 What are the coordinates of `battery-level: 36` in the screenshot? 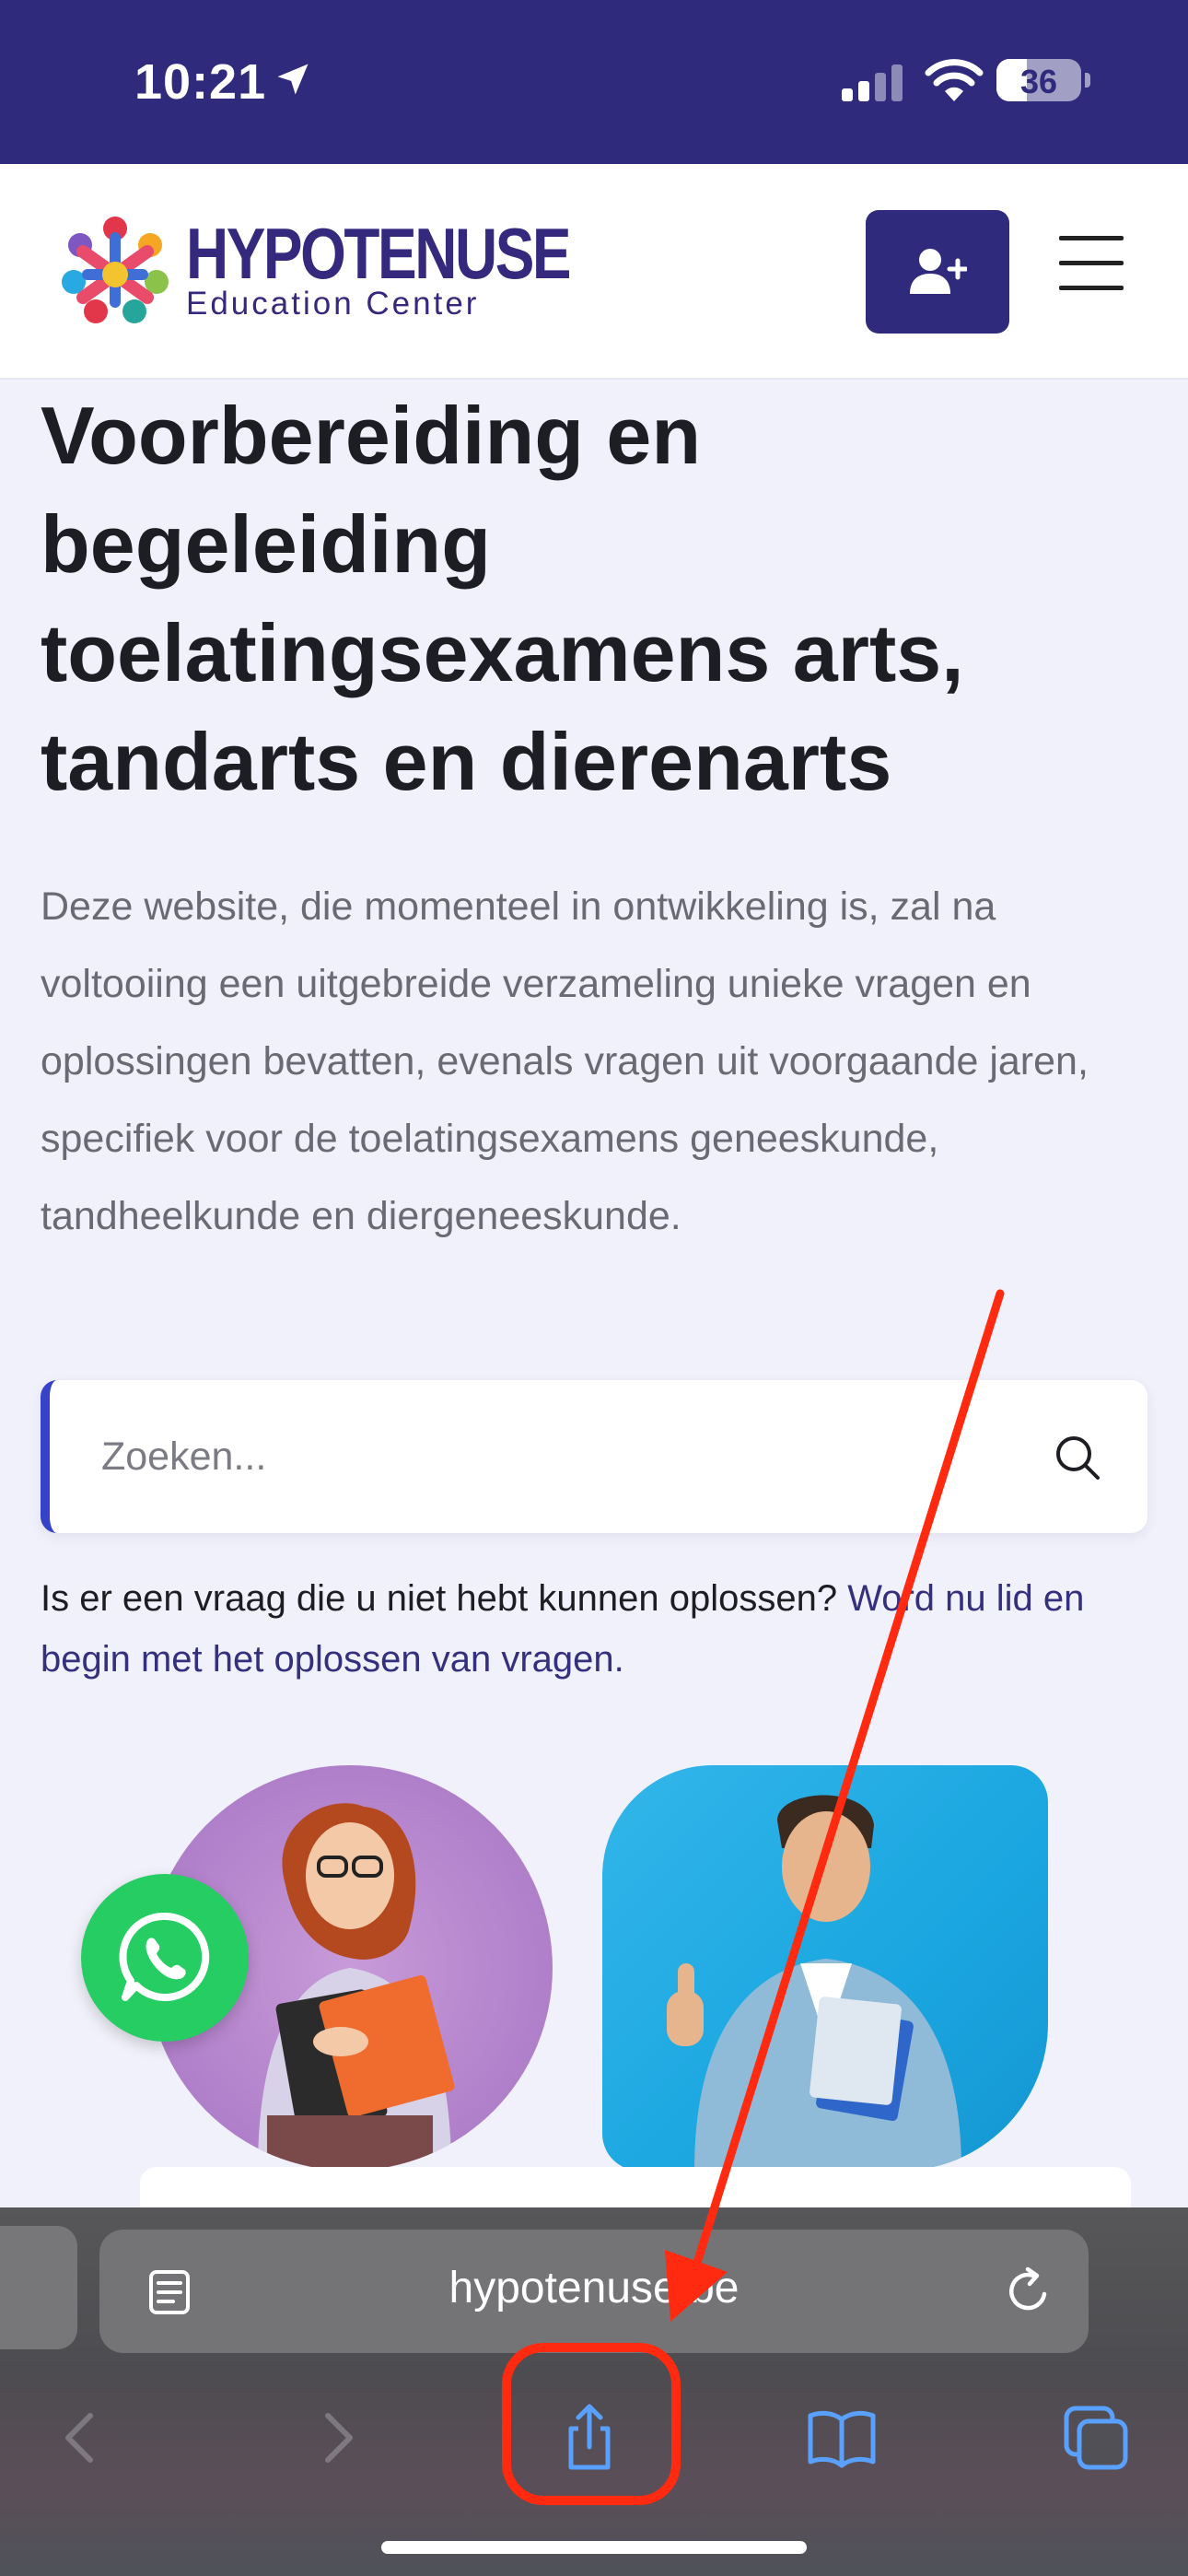 It's located at (1038, 81).